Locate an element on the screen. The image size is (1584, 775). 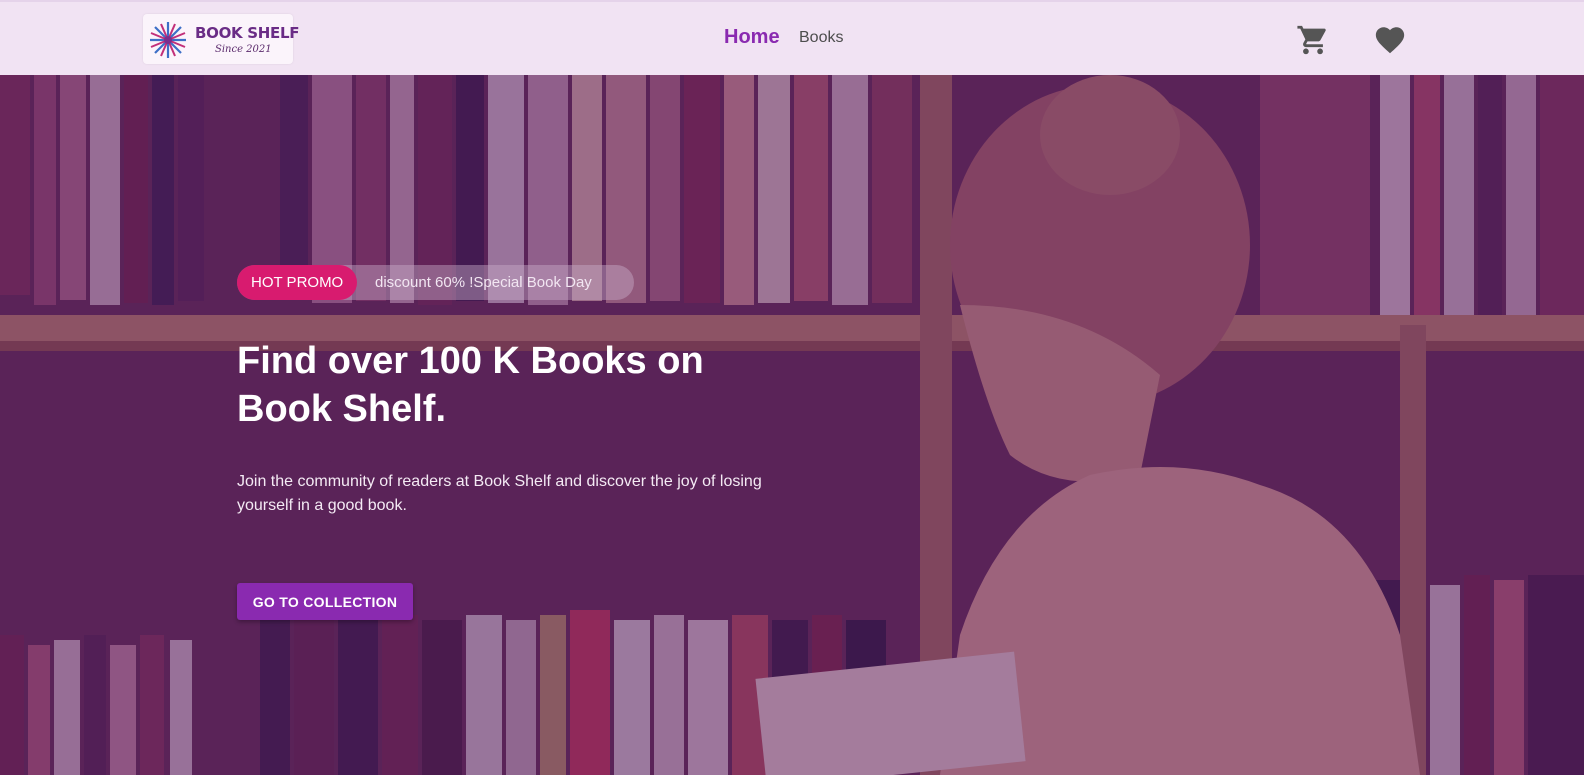
brand-name: BOOK SHELF is located at coordinates (247, 33).